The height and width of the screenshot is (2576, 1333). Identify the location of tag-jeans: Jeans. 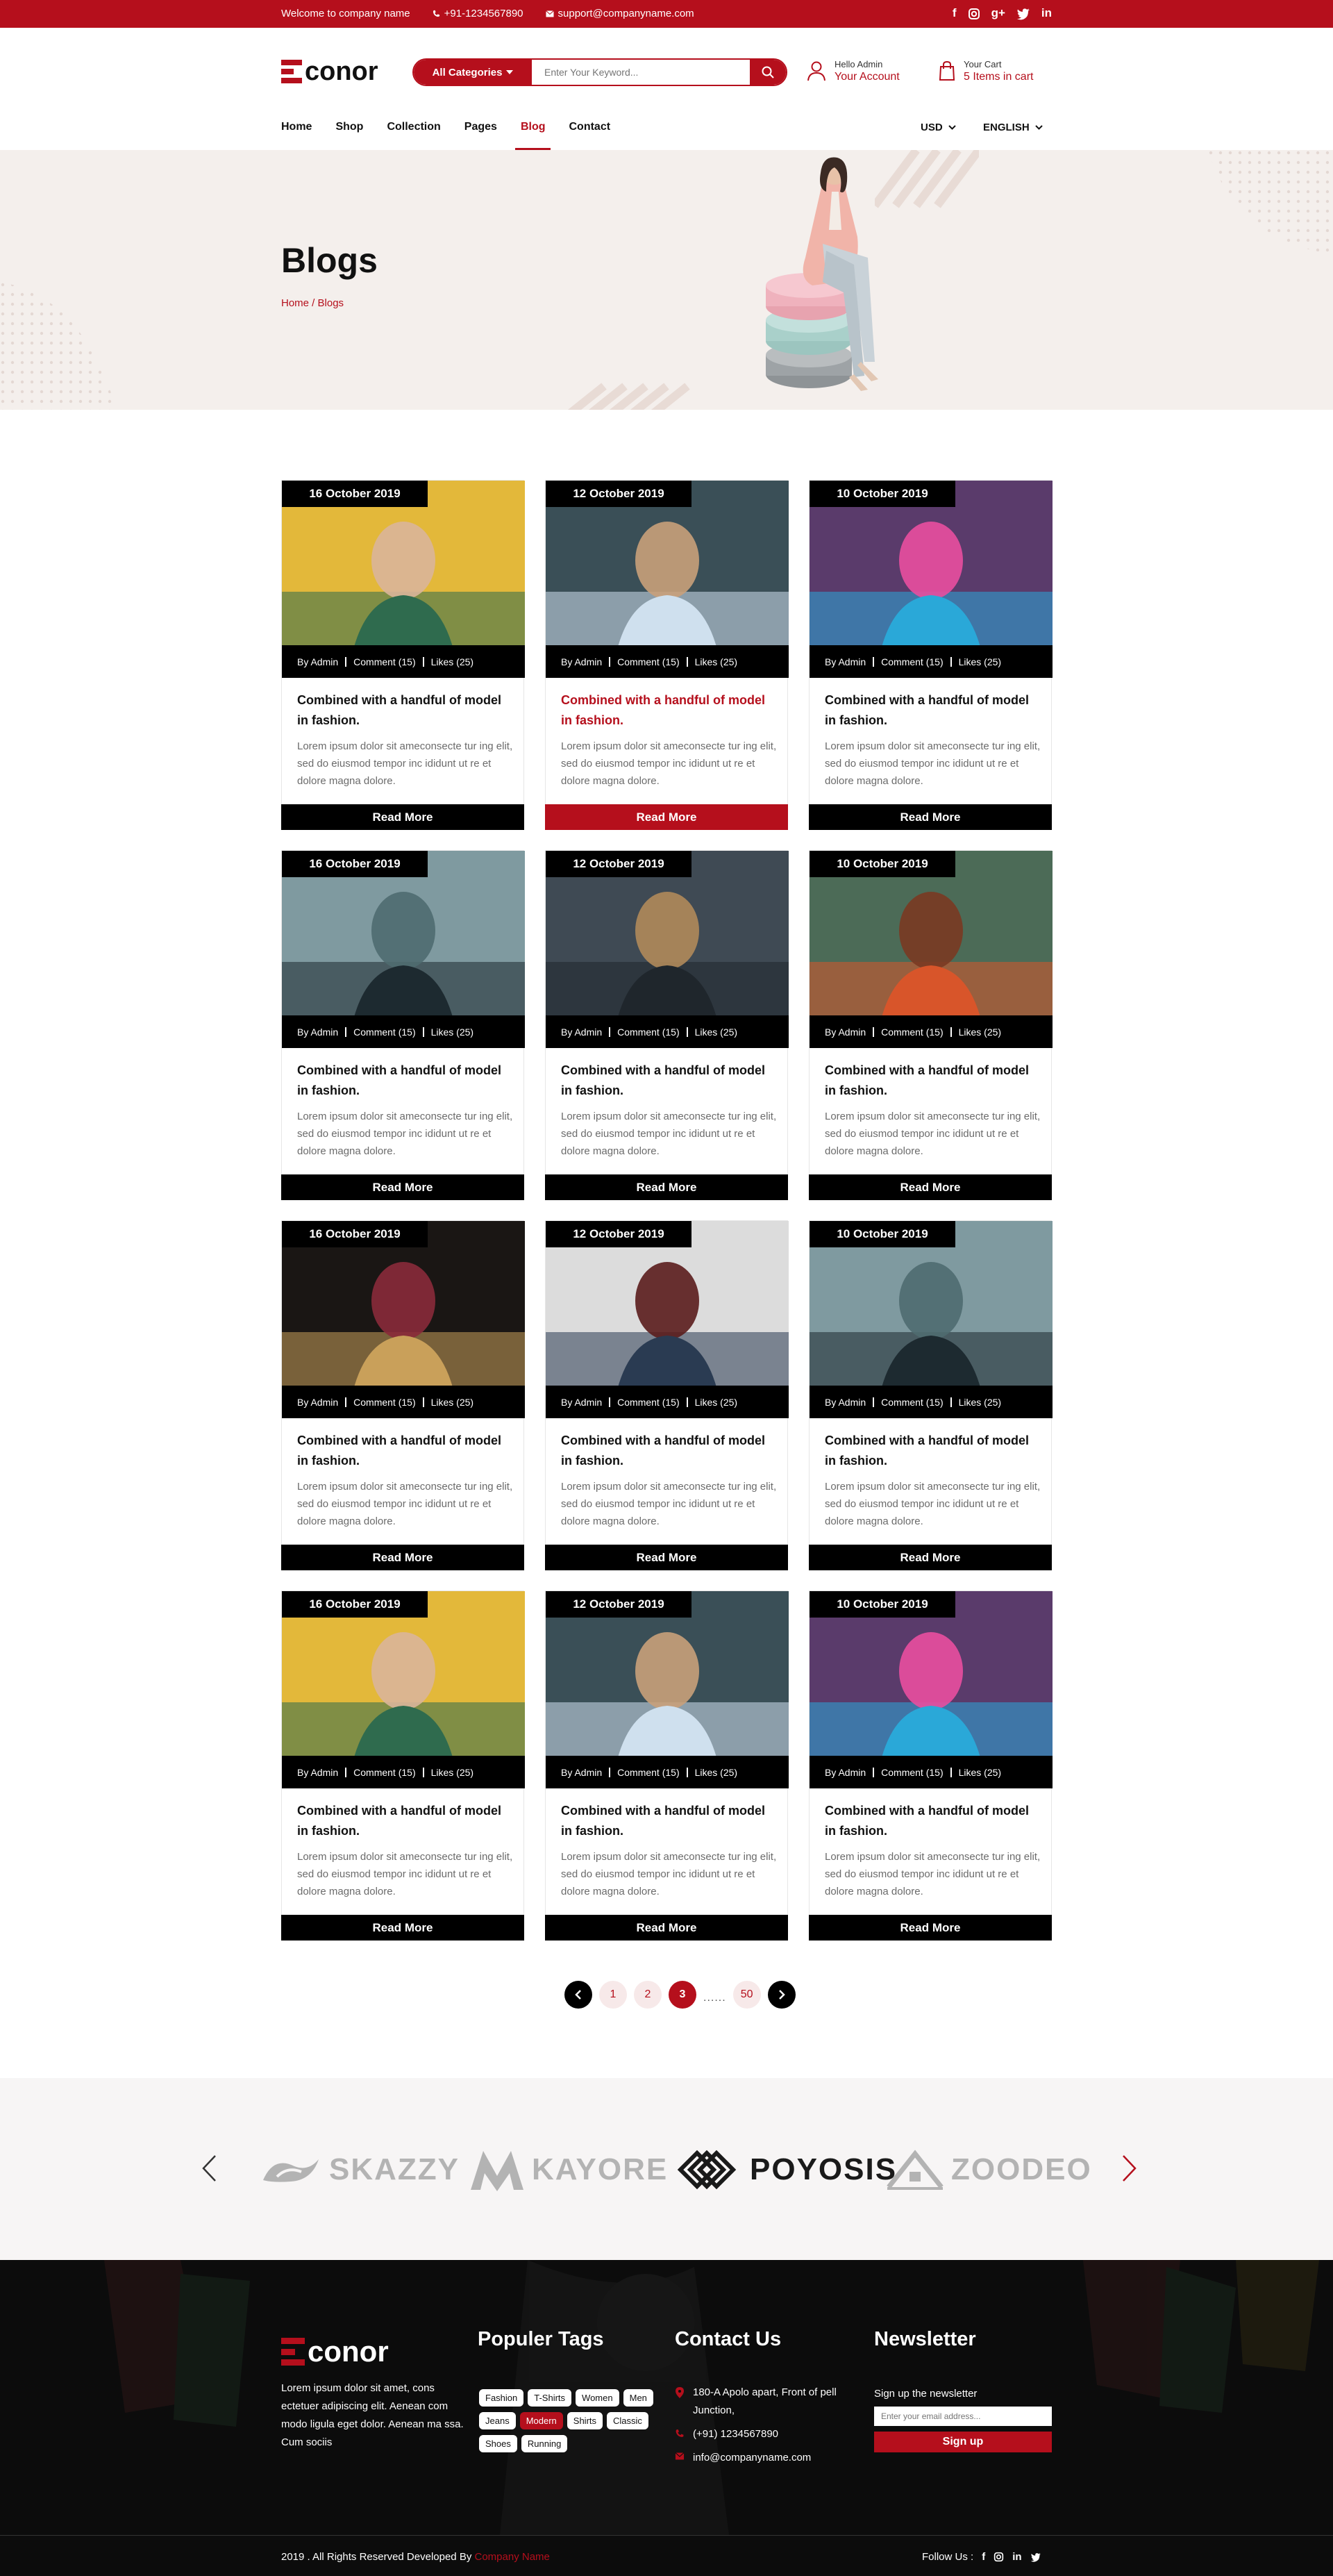
(497, 2420).